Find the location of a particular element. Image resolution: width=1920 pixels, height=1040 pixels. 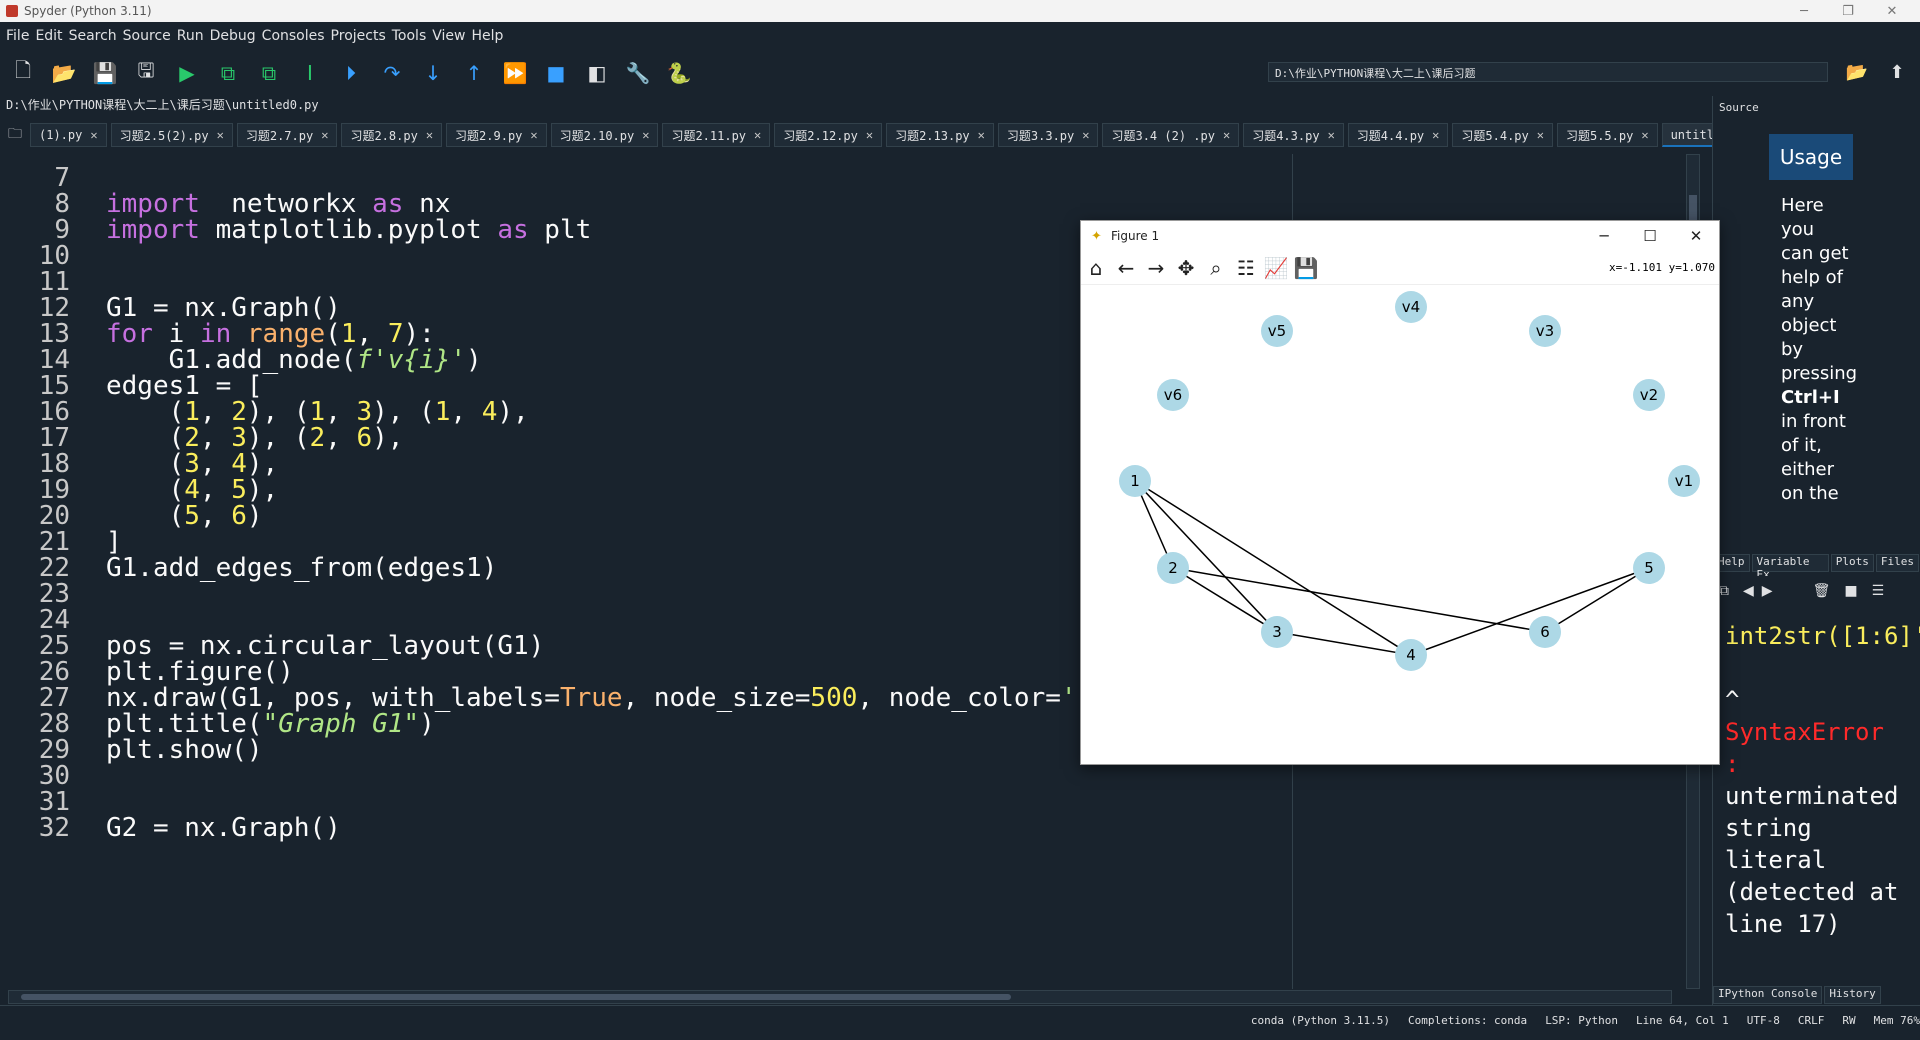

console-toolbar: ⧉ ◀ ▶ 🗑 ■ ☰ is located at coordinates (1816, 591).